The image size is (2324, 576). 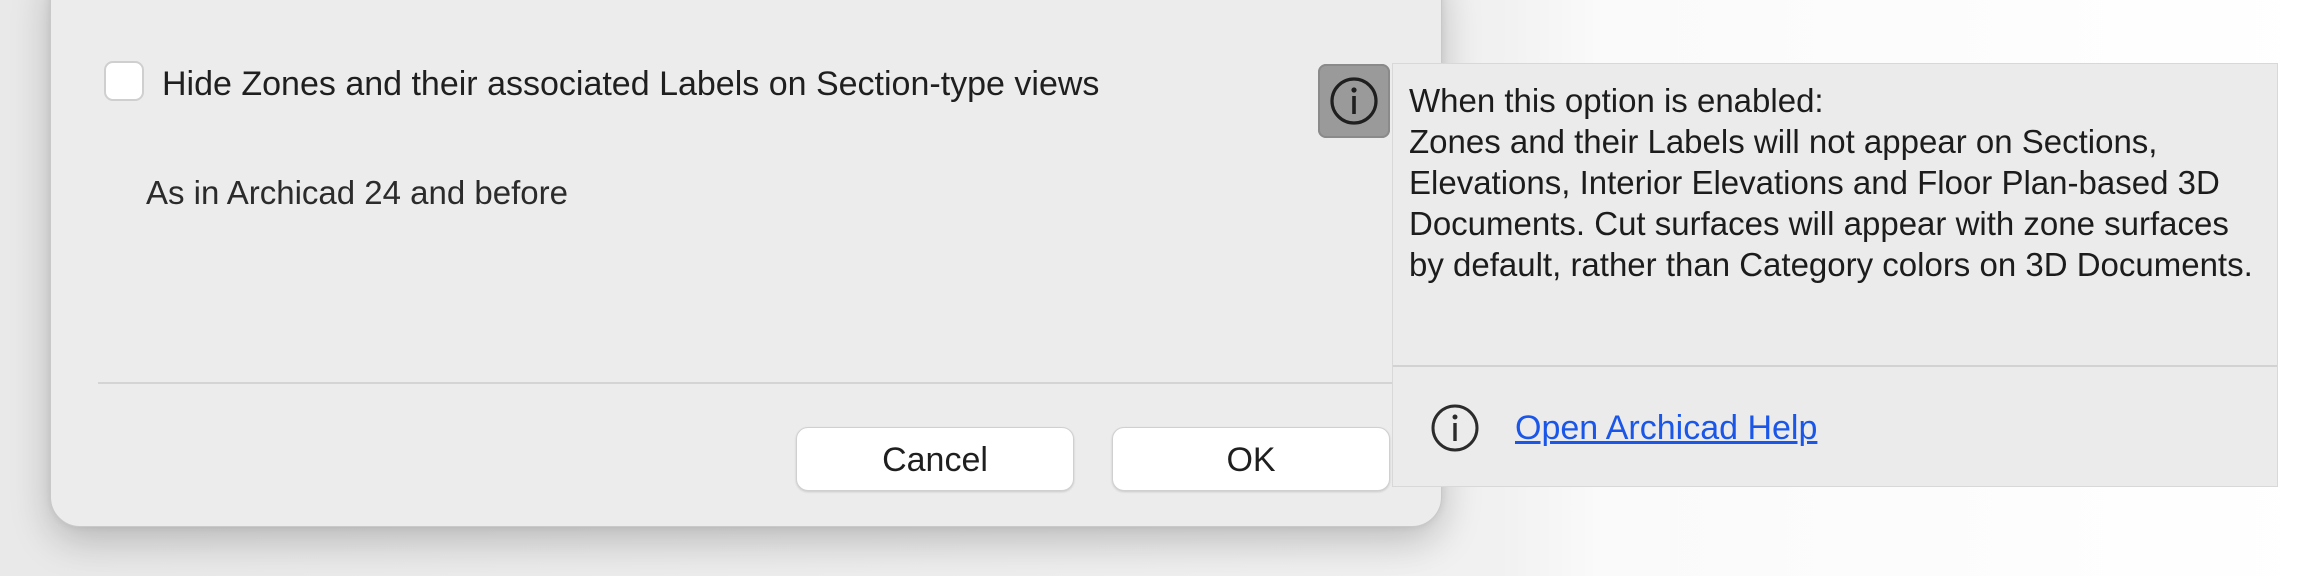 What do you see at coordinates (745, 383) in the screenshot?
I see `dialog-divider` at bounding box center [745, 383].